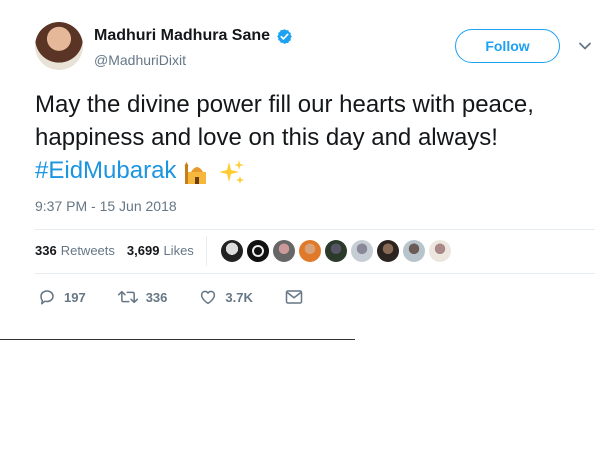  I want to click on sparkles-icon, so click(231, 171).